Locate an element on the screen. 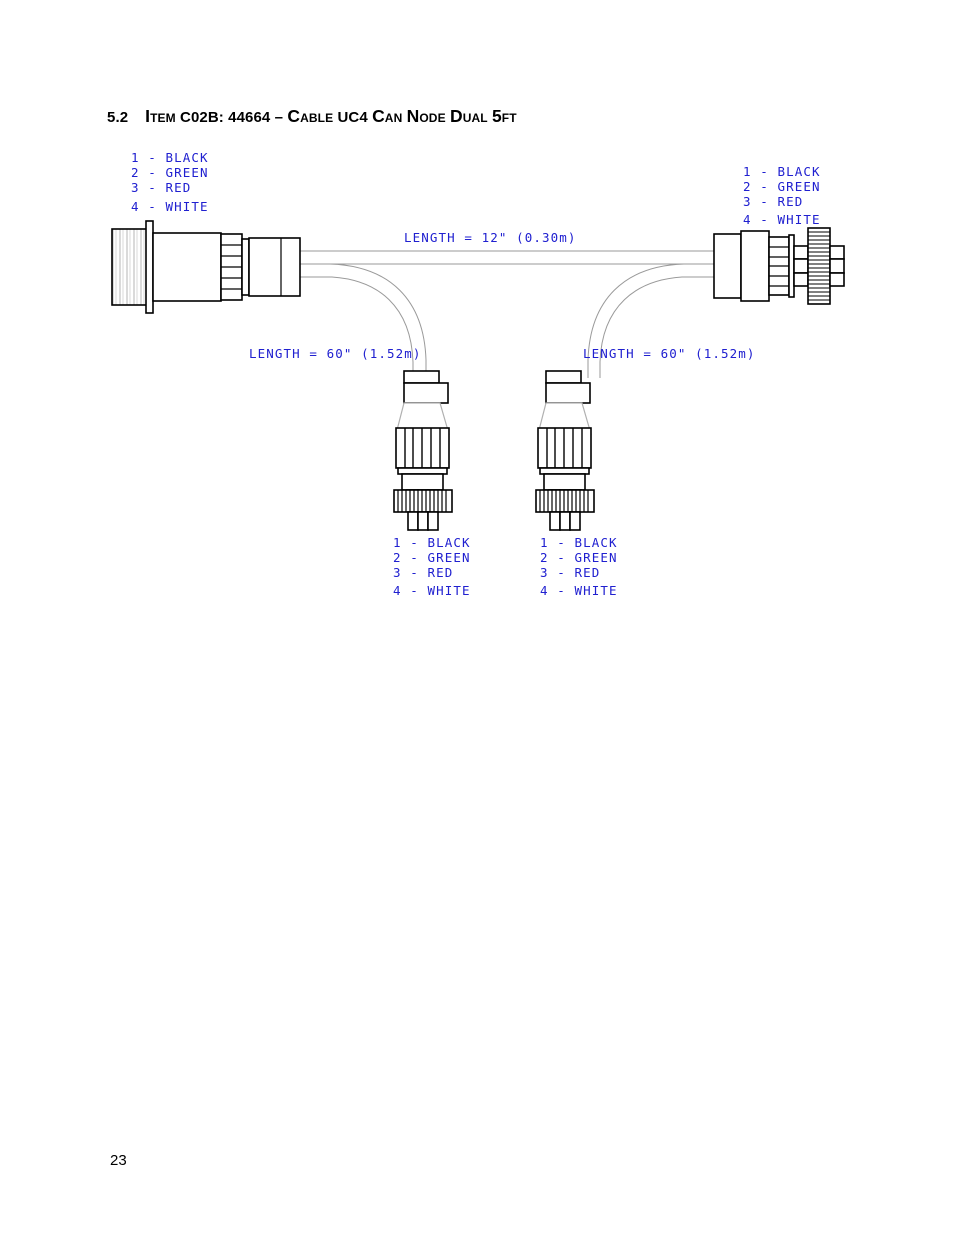 Image resolution: width=954 pixels, height=1235 pixels. right-connector-shoulder-top is located at coordinates (801, 252).